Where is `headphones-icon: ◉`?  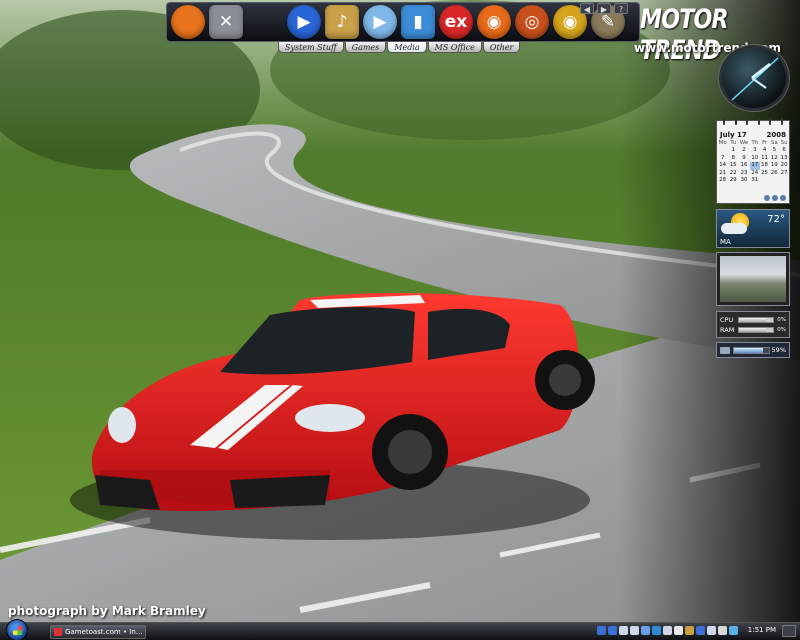
headphones-icon: ◉ is located at coordinates (494, 22).